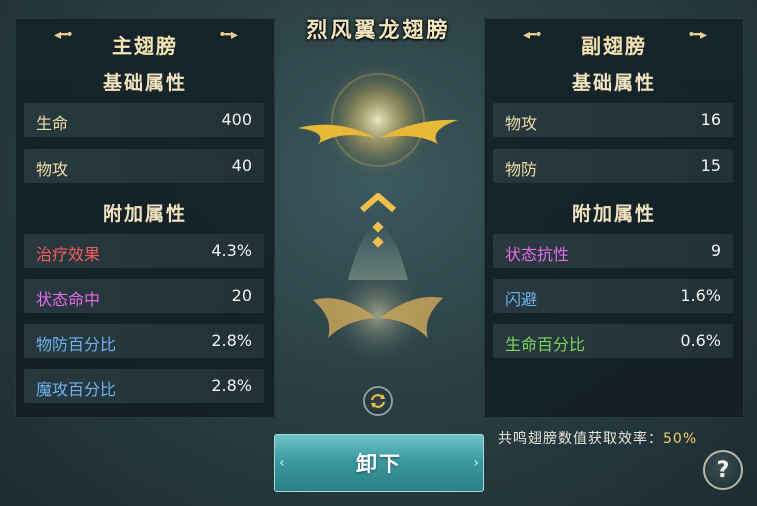  Describe the element at coordinates (715, 250) in the screenshot. I see `stat-value: 9` at that location.